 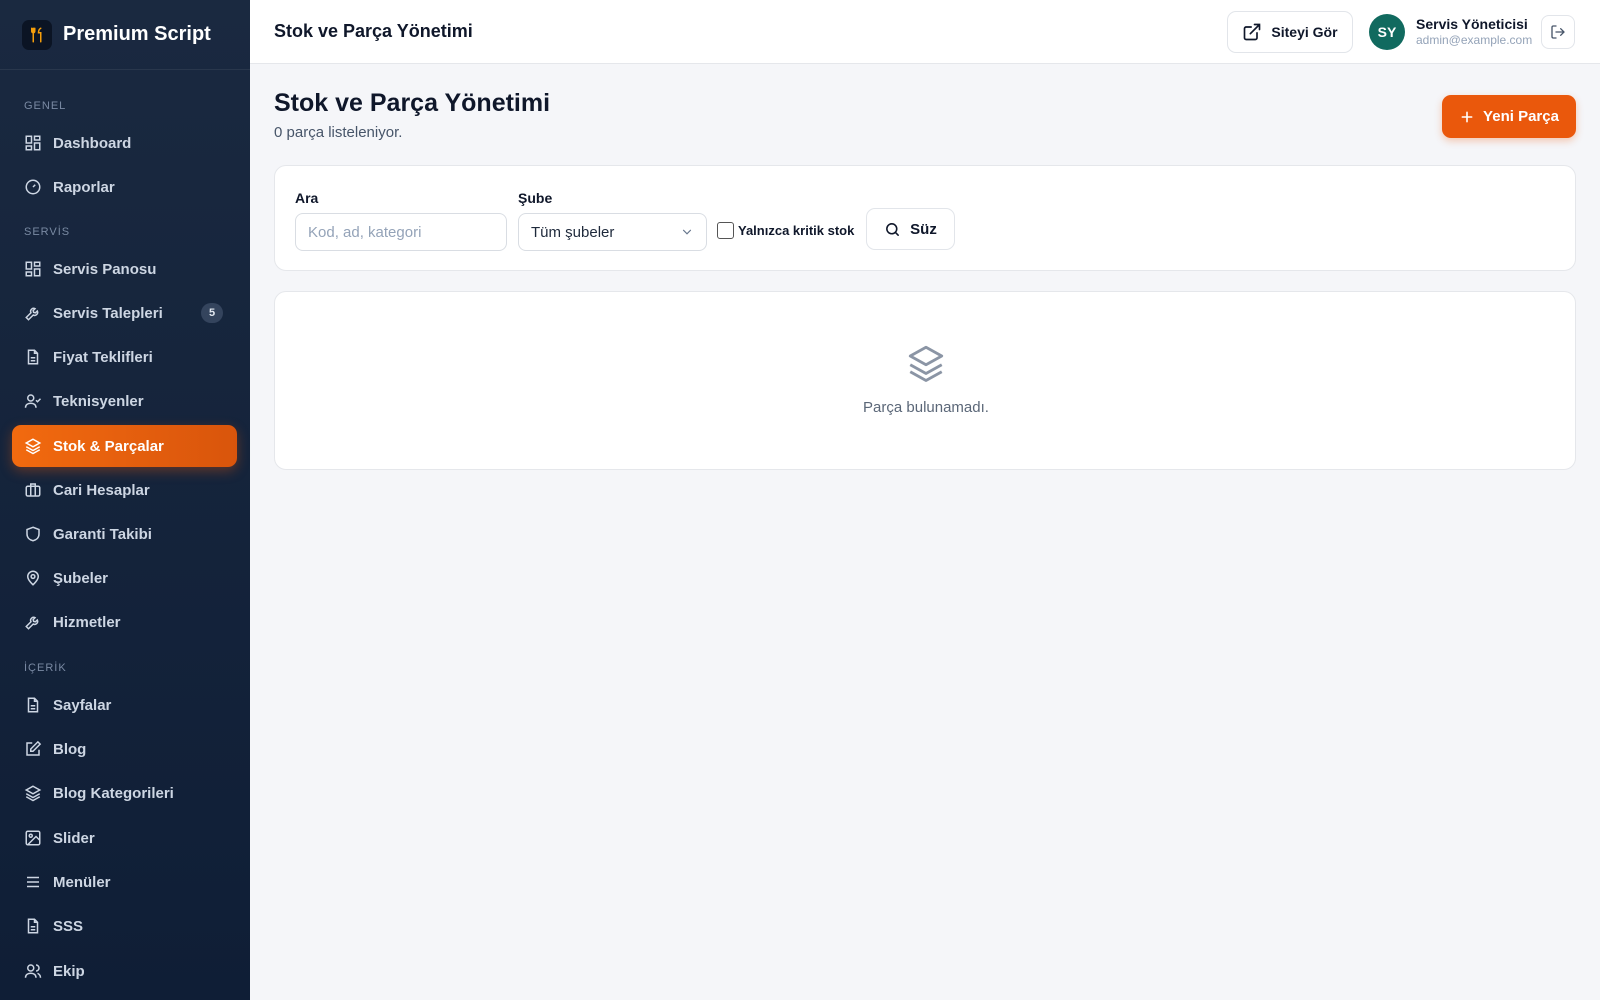 I want to click on sidebar-item-label: Blog, so click(x=70, y=749).